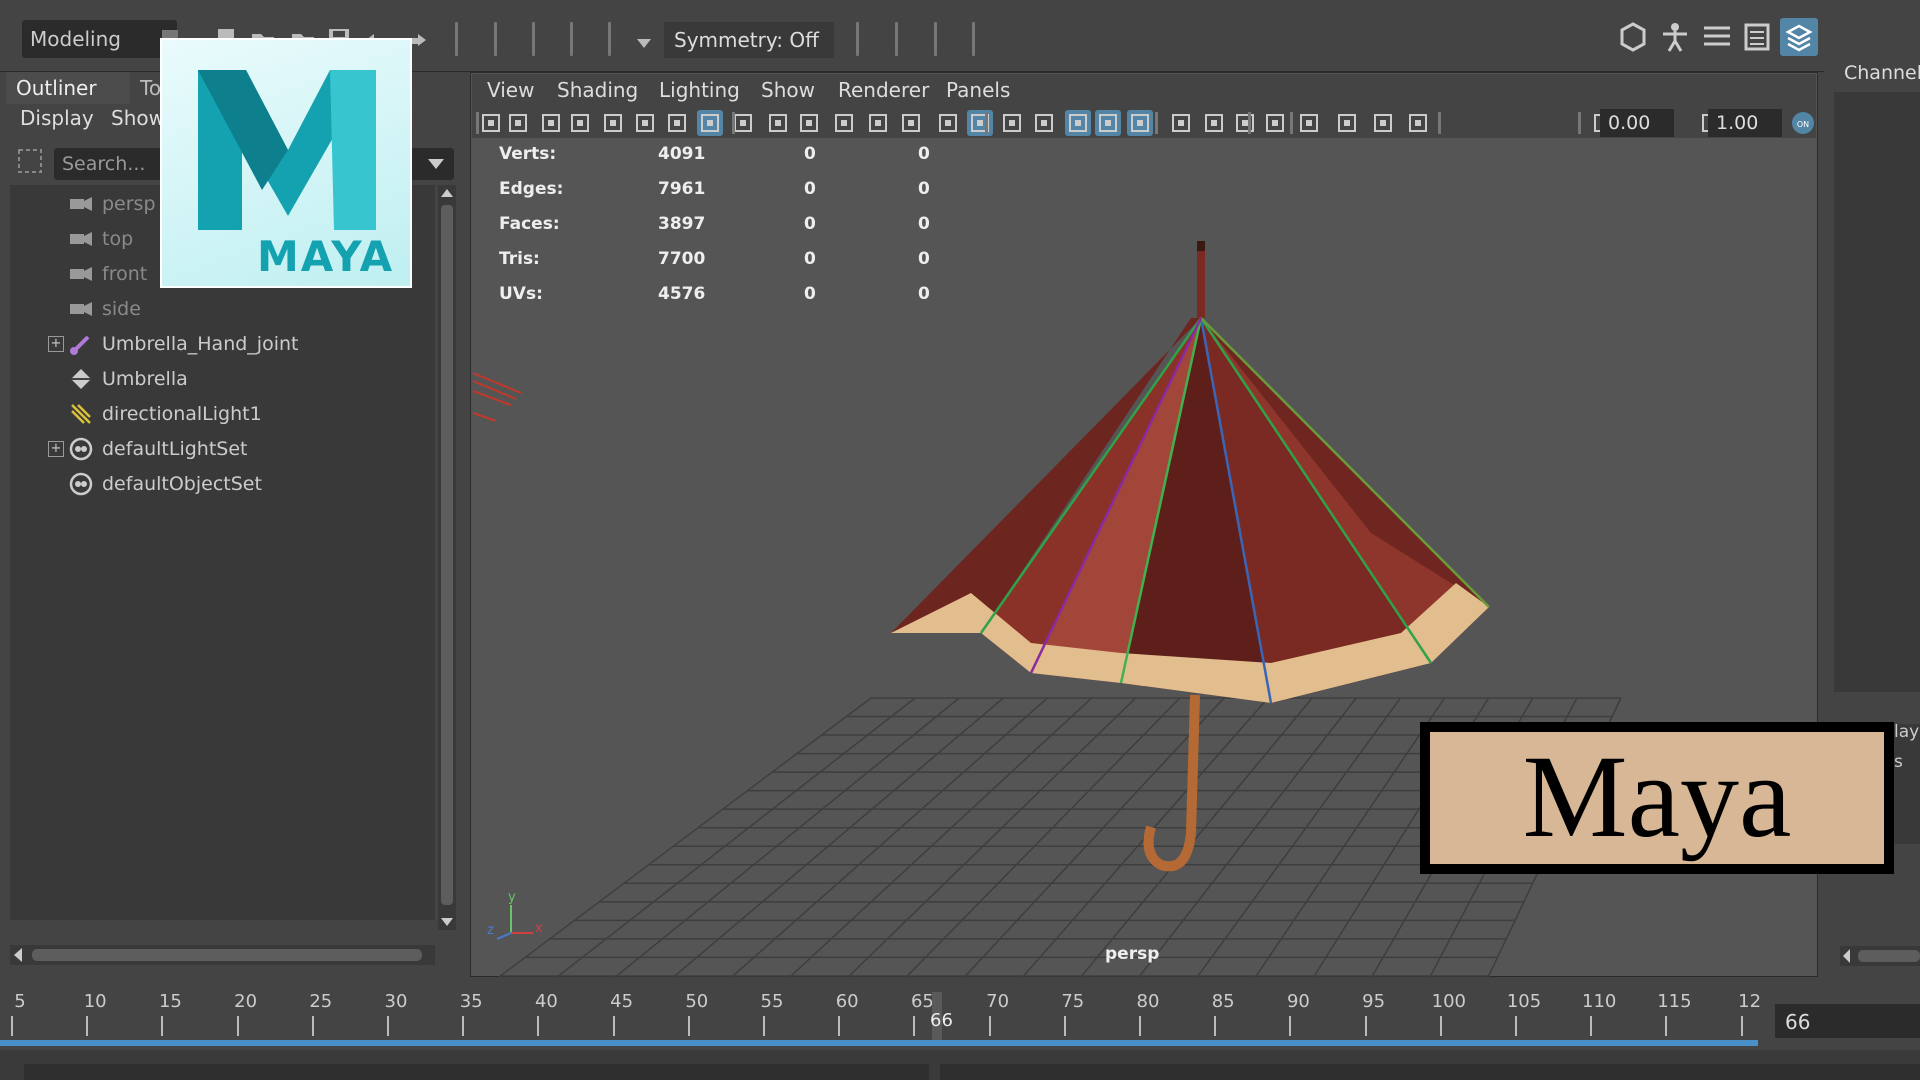 The image size is (1920, 1080). Describe the element at coordinates (677, 123) in the screenshot. I see `grease-pencil-icon` at that location.